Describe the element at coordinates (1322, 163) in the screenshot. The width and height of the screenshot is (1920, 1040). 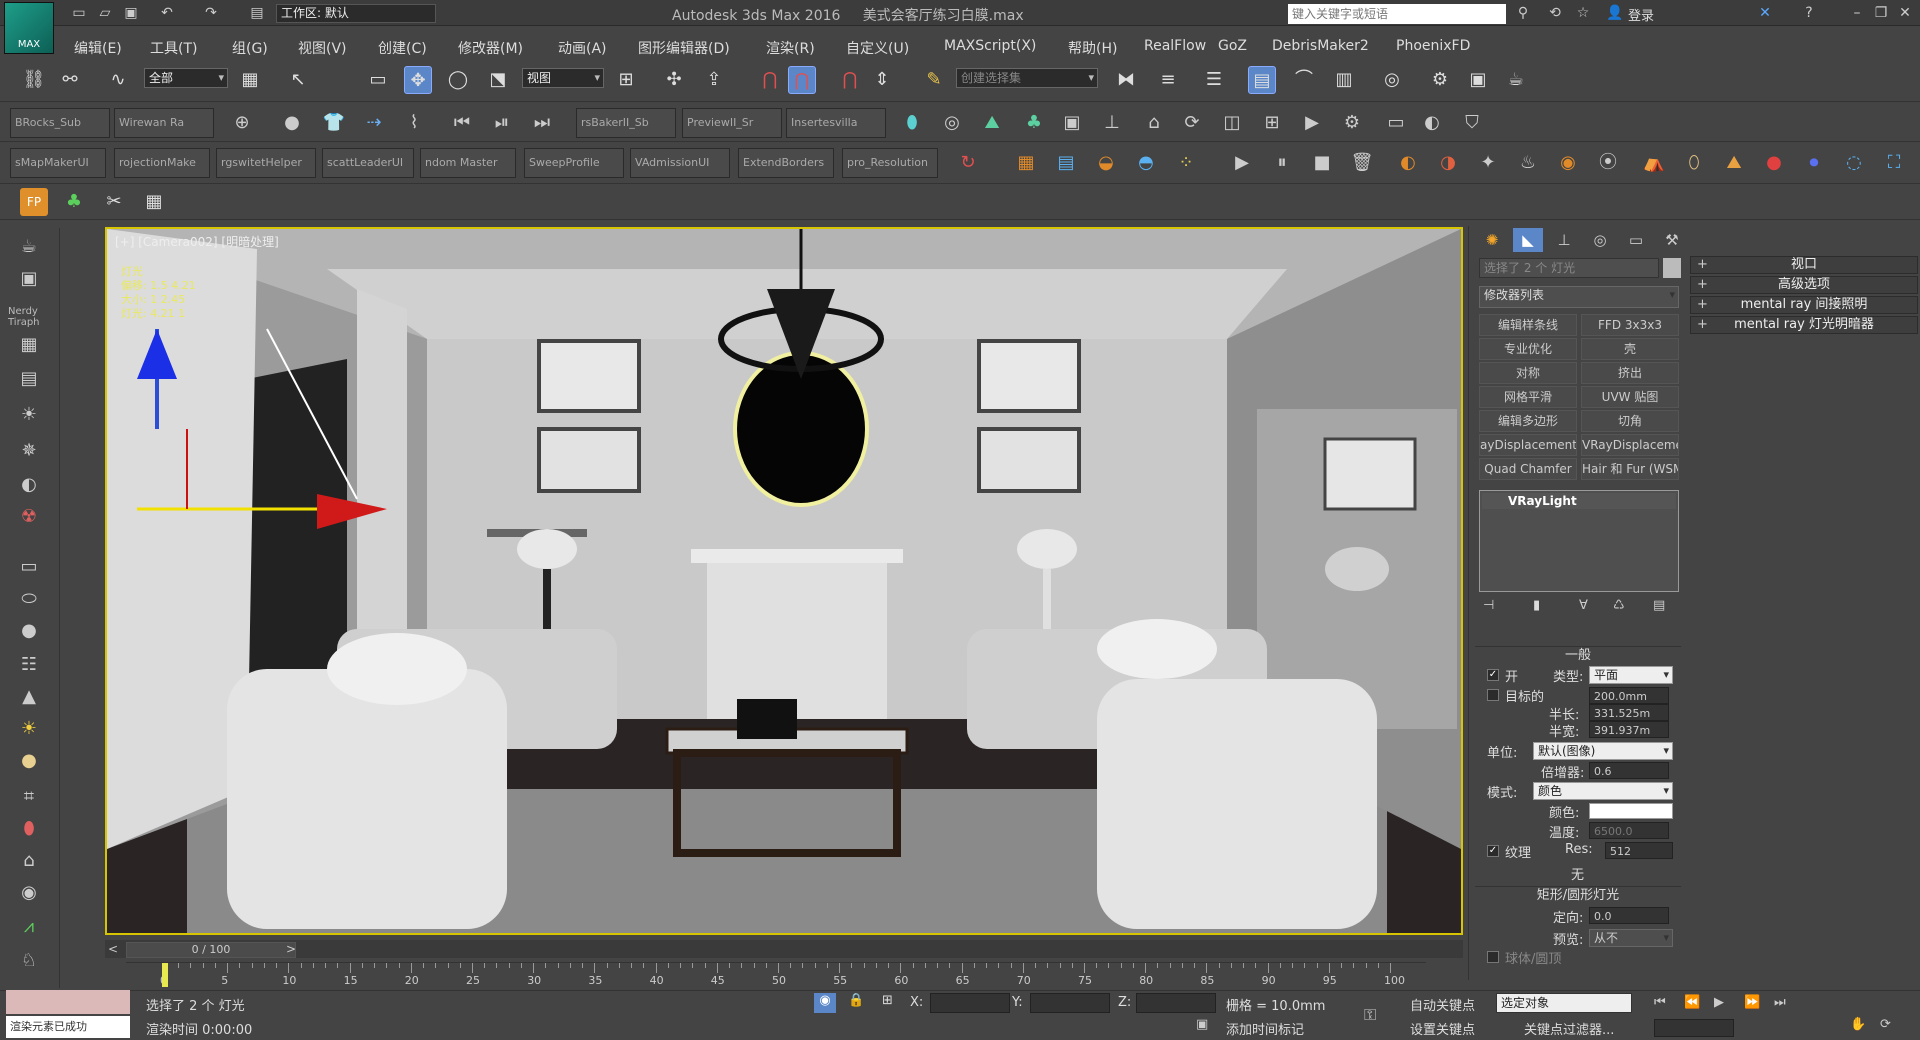
I see `sim-stop-icon: ■` at that location.